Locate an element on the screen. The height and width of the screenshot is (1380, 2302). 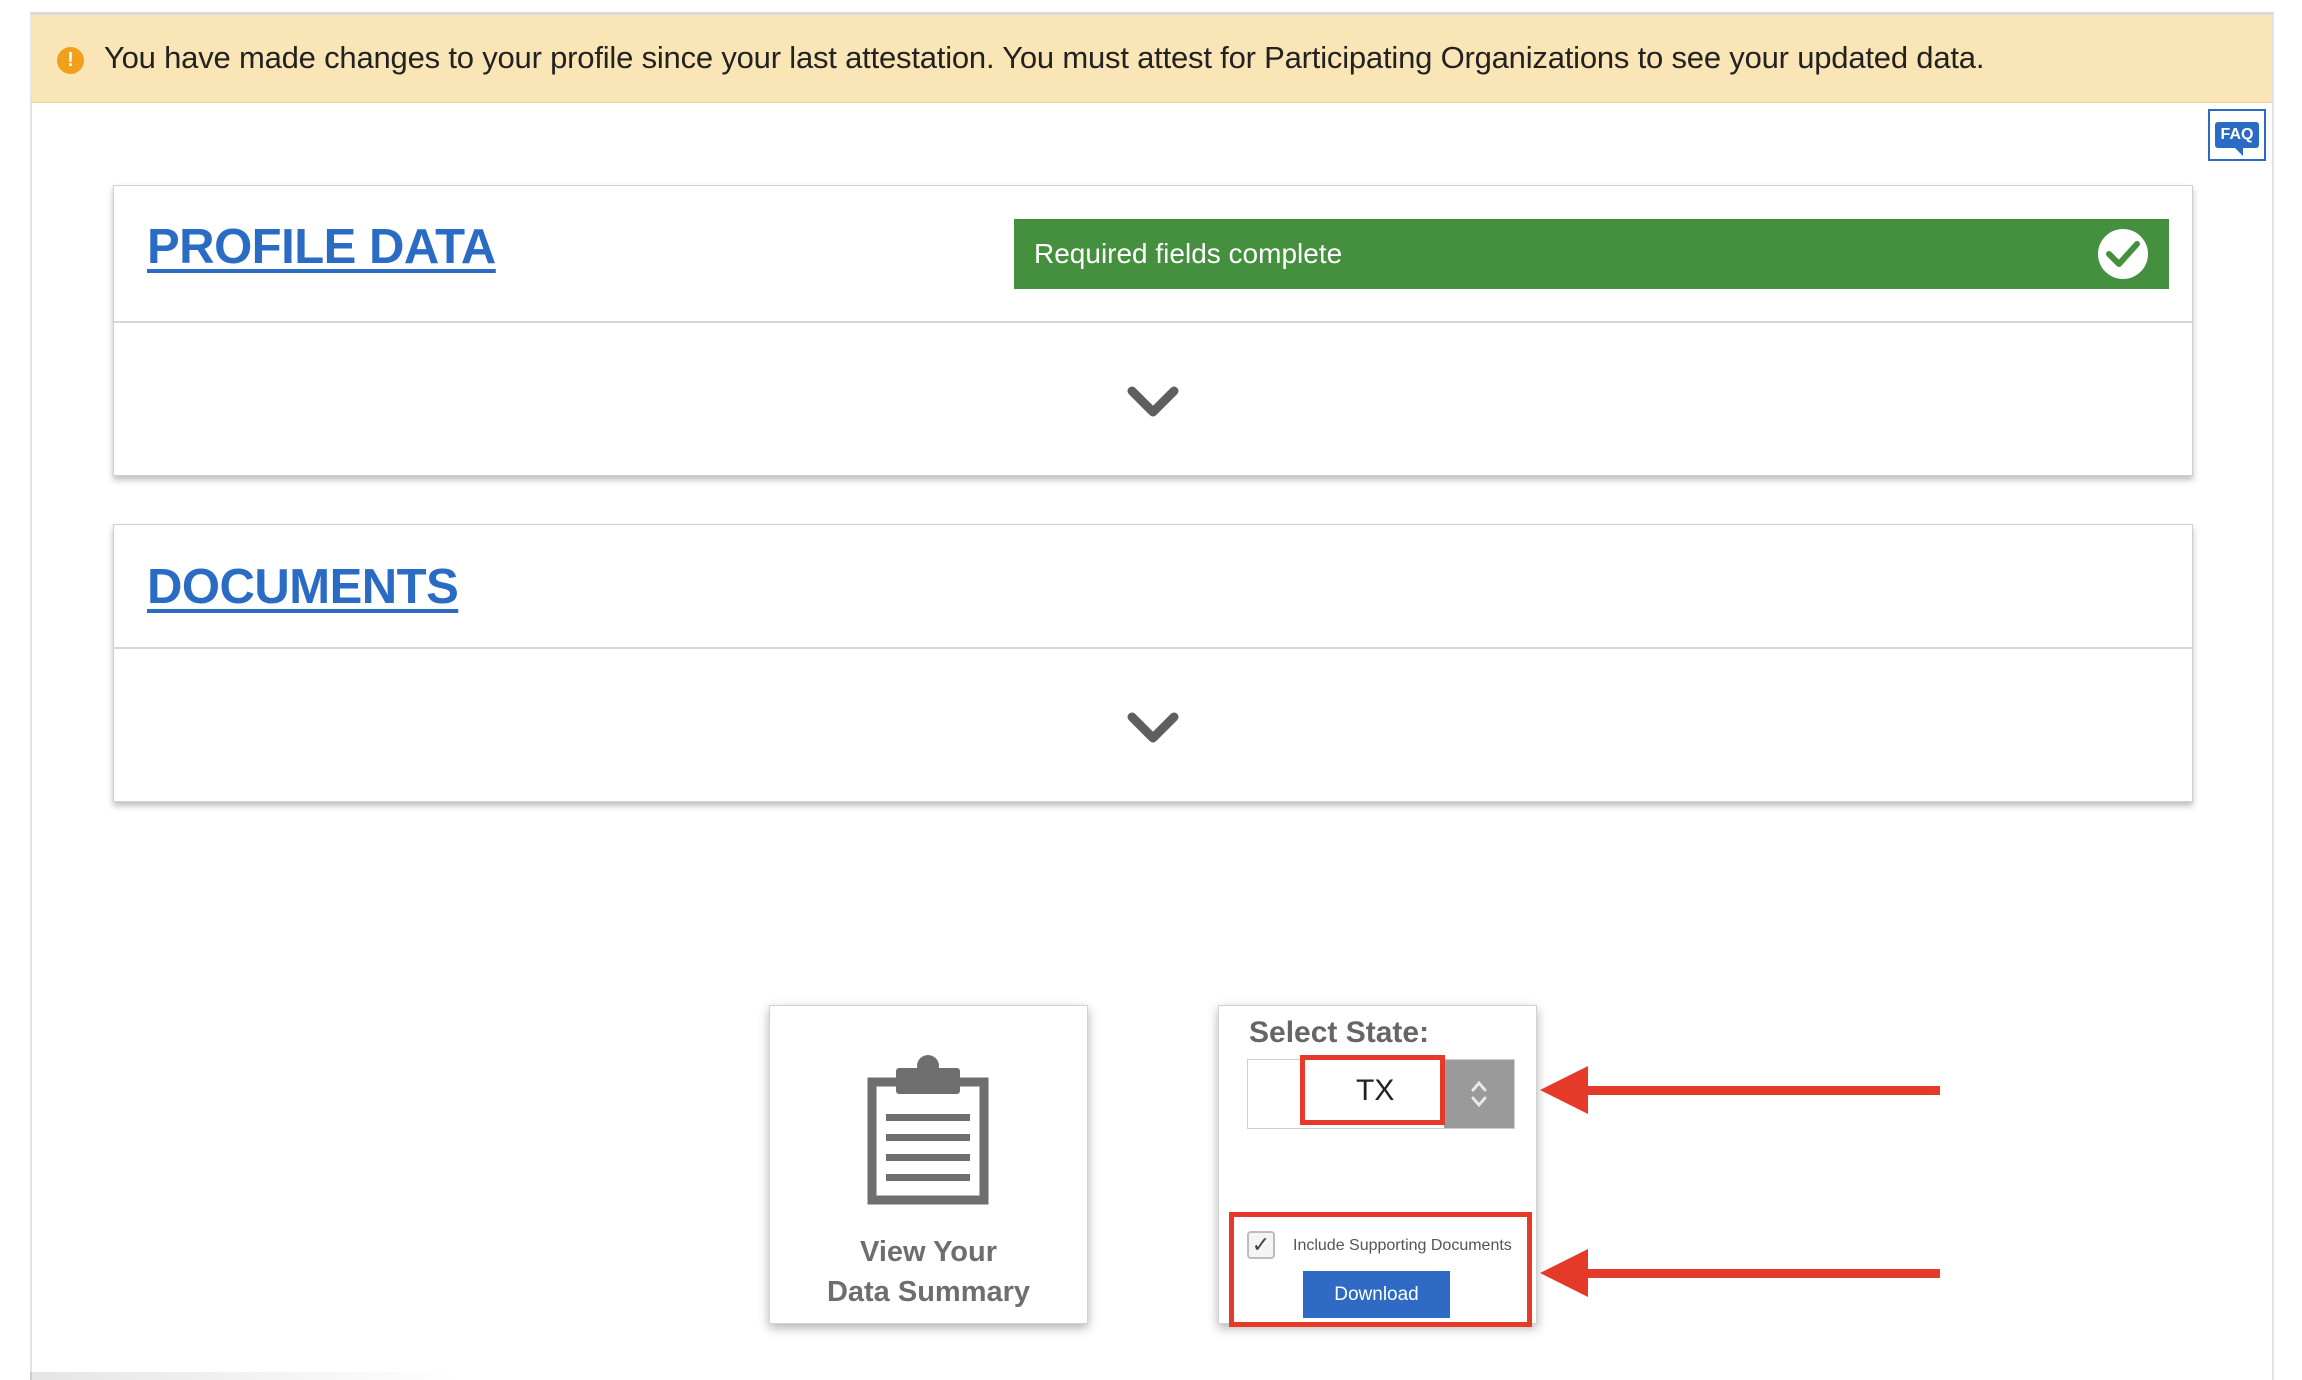
data-summary-line1: View Your is located at coordinates (928, 1252).